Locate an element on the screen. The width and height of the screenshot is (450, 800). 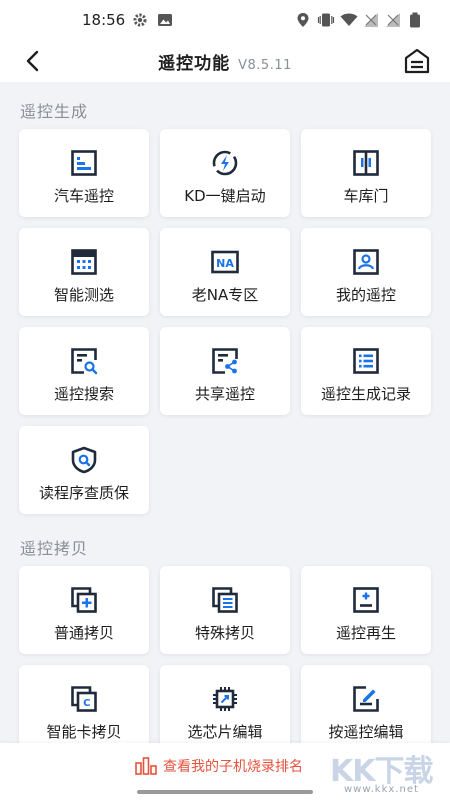
image-icon is located at coordinates (165, 20).